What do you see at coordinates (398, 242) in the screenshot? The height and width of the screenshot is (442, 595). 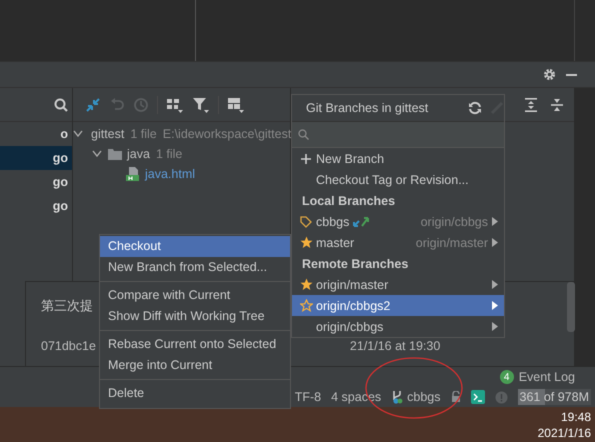 I see `branch-item: master origin/master` at bounding box center [398, 242].